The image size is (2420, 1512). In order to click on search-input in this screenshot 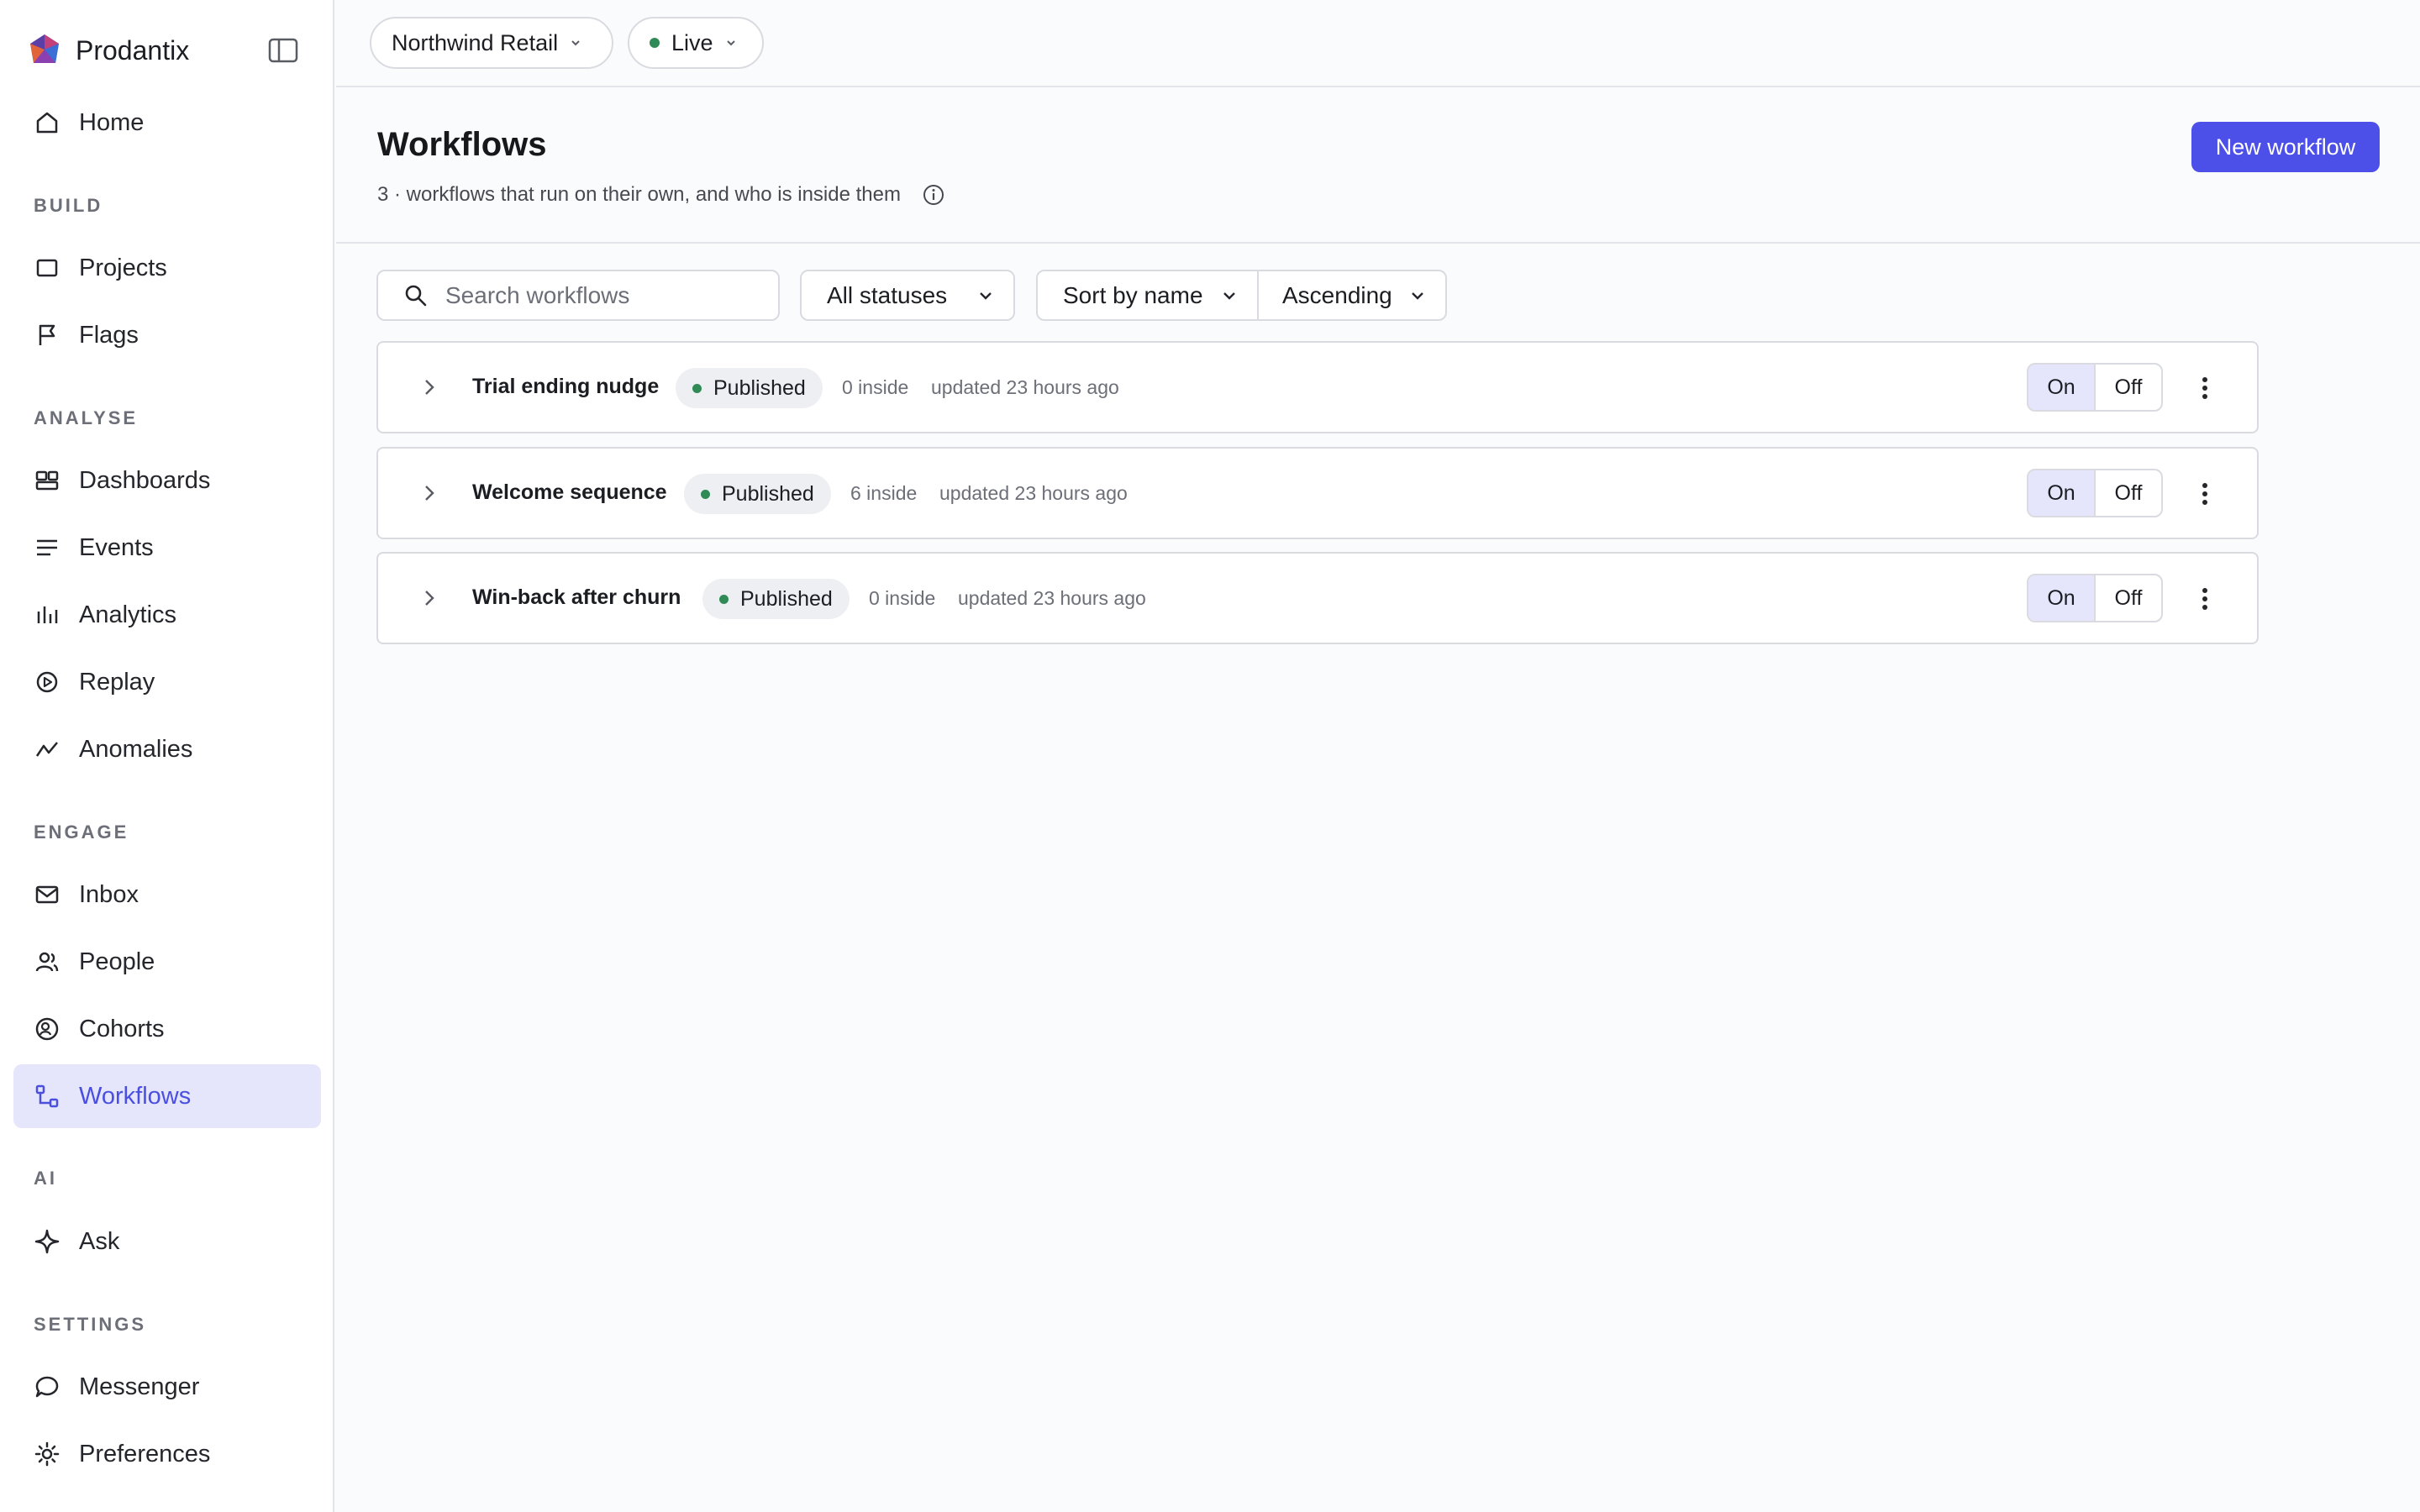, I will do `click(605, 295)`.